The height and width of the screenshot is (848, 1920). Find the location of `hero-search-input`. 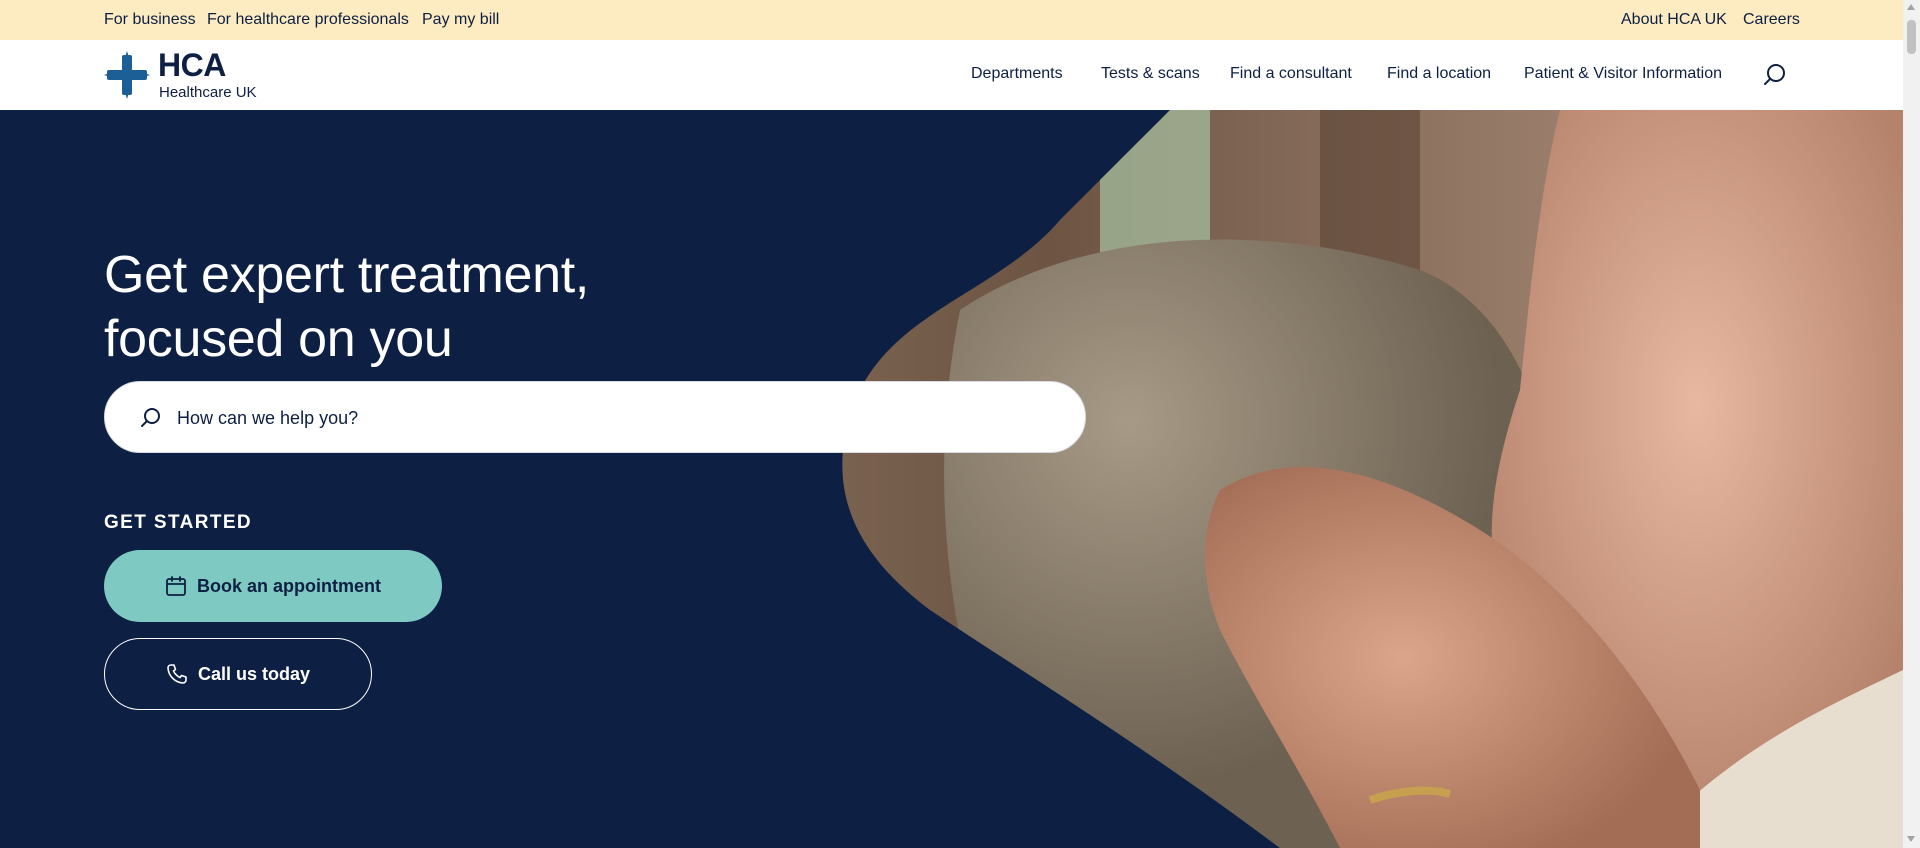

hero-search-input is located at coordinates (617, 418).